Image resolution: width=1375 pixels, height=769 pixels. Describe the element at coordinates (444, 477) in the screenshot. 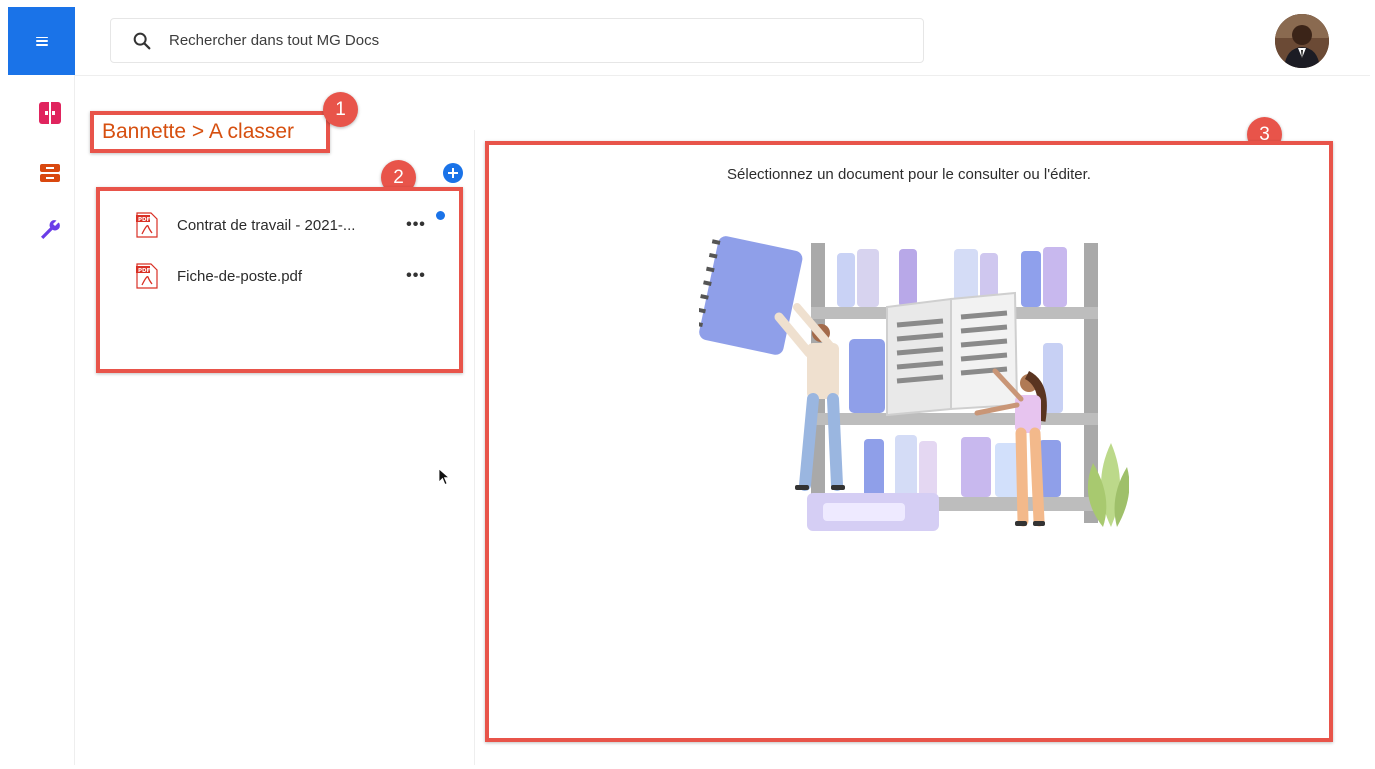

I see `mouse-cursor-icon` at that location.